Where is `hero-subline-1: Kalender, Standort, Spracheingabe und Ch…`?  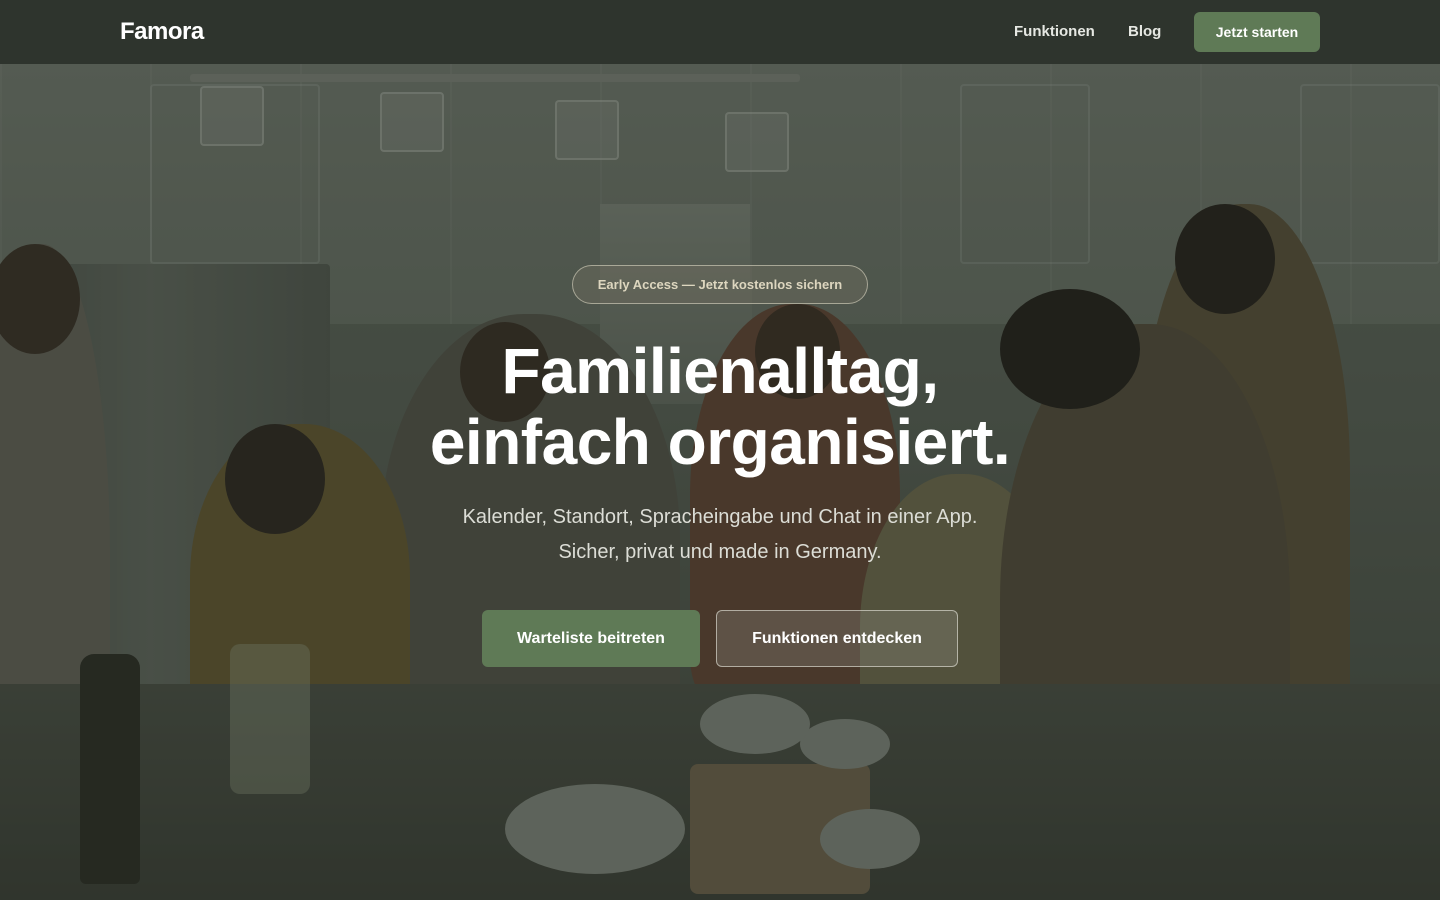 hero-subline-1: Kalender, Standort, Spracheingabe und Ch… is located at coordinates (720, 517).